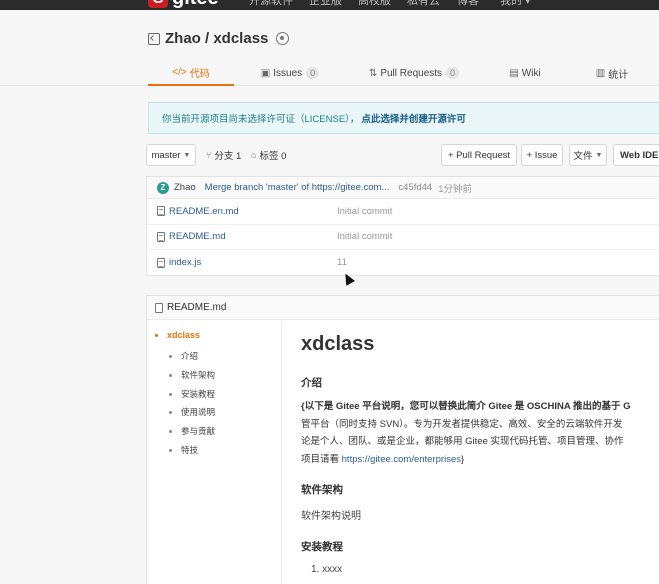 Image resolution: width=659 pixels, height=584 pixels. I want to click on intro-line-last: 项目请看 https://gitee.com/enterprises}, so click(480, 460).